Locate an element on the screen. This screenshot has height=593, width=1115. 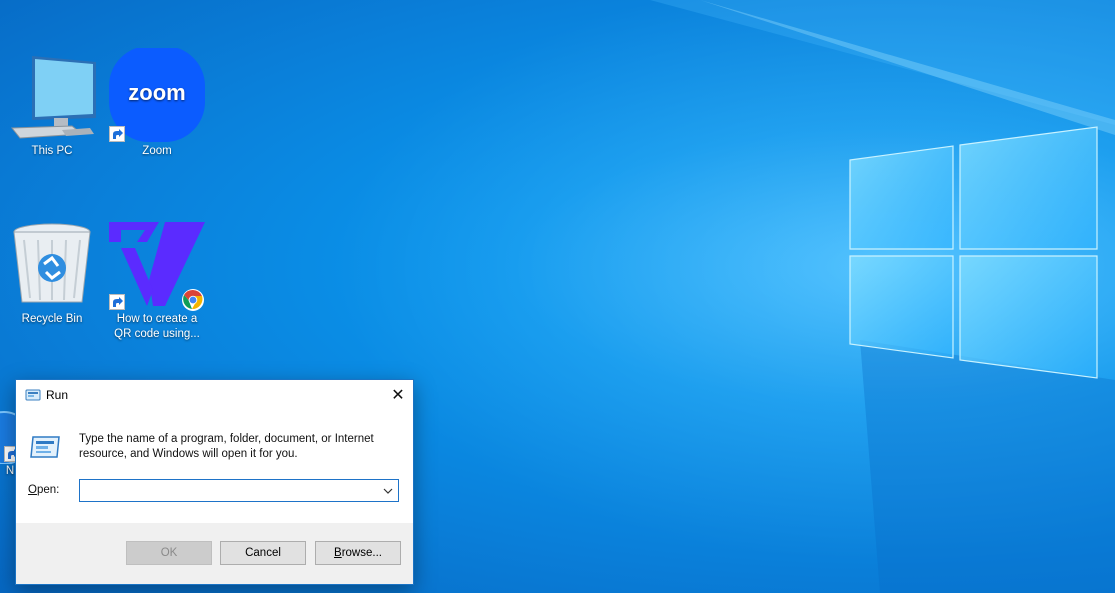
recycle-bin-icon is located at coordinates (52, 263).